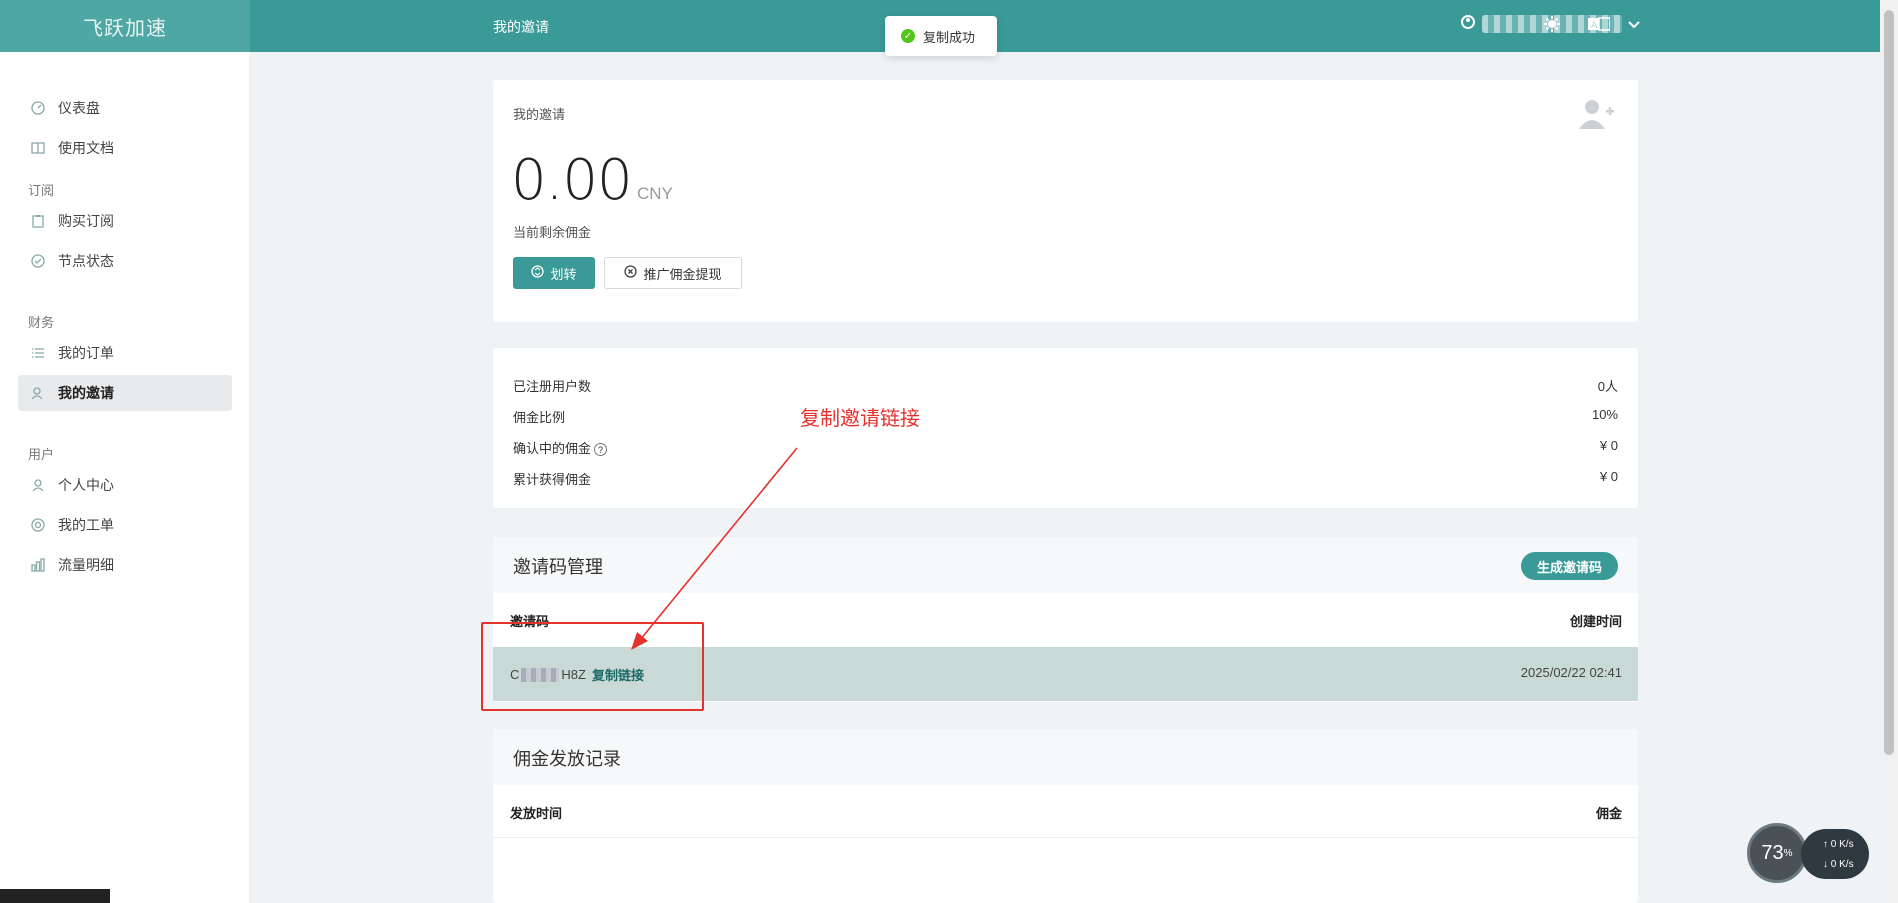 The image size is (1898, 903). I want to click on annotation-arrow, so click(714, 548).